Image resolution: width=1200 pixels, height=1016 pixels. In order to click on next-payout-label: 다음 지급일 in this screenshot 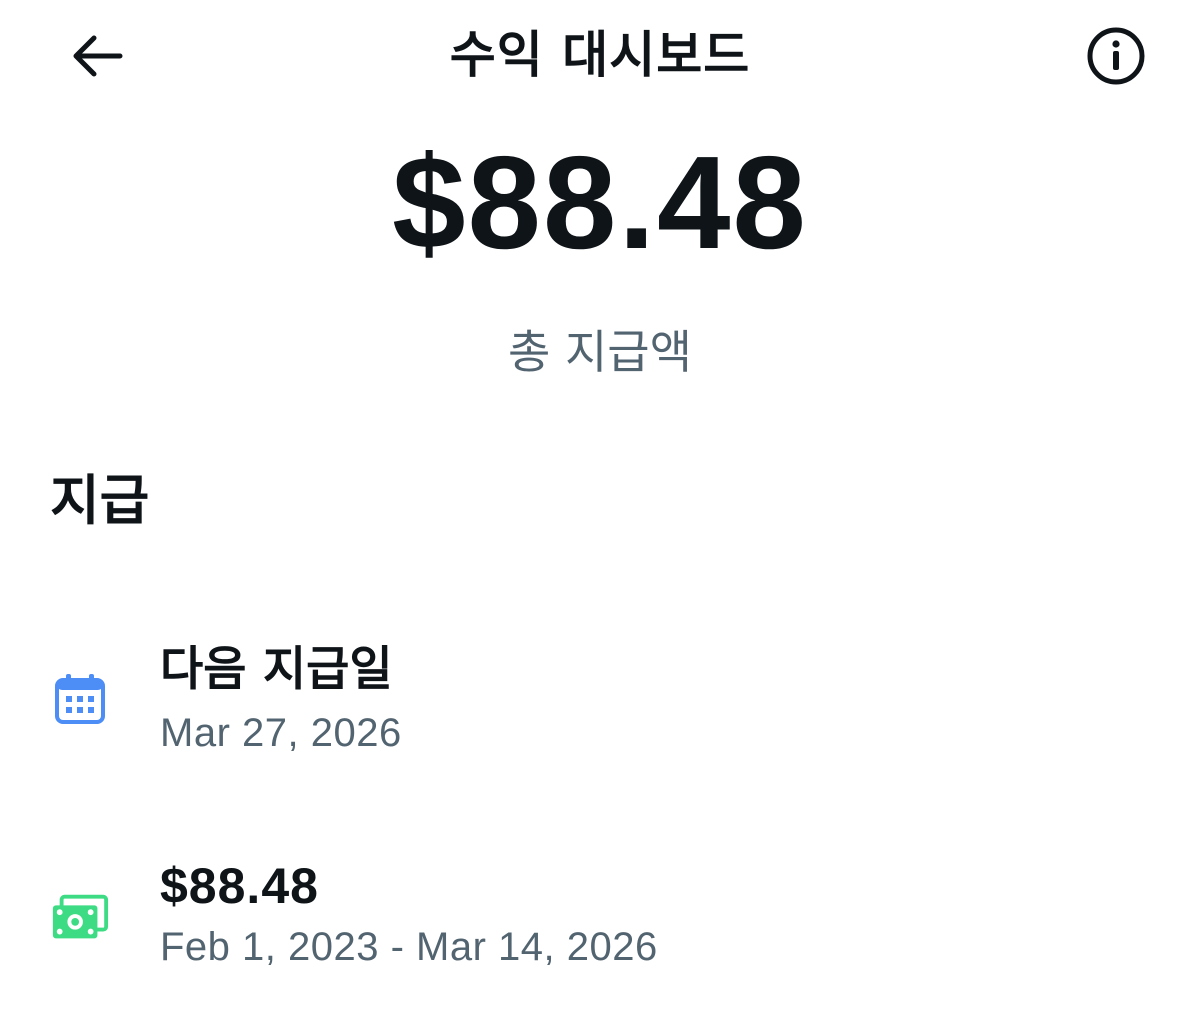, I will do `click(276, 669)`.